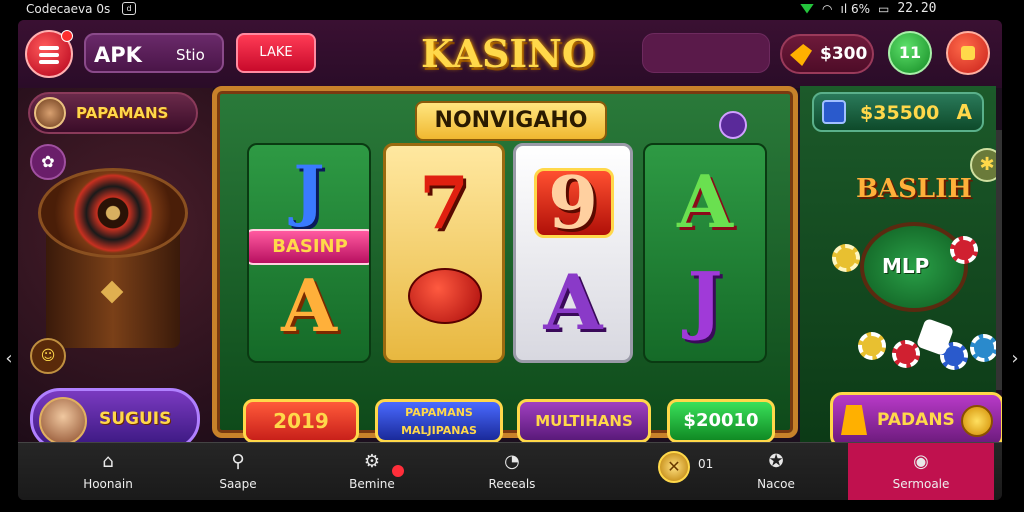 This screenshot has height=512, width=1024. Describe the element at coordinates (834, 112) in the screenshot. I see `wallet-icon` at that location.